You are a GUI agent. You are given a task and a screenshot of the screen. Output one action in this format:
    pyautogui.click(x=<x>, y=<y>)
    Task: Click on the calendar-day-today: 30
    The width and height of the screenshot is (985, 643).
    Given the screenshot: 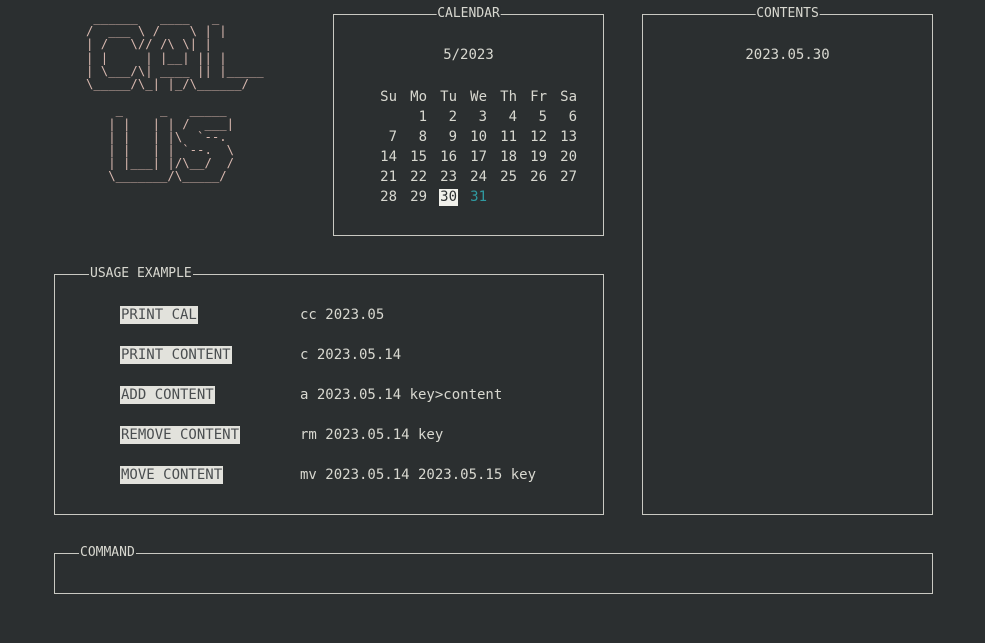 What is the action you would take?
    pyautogui.click(x=443, y=197)
    